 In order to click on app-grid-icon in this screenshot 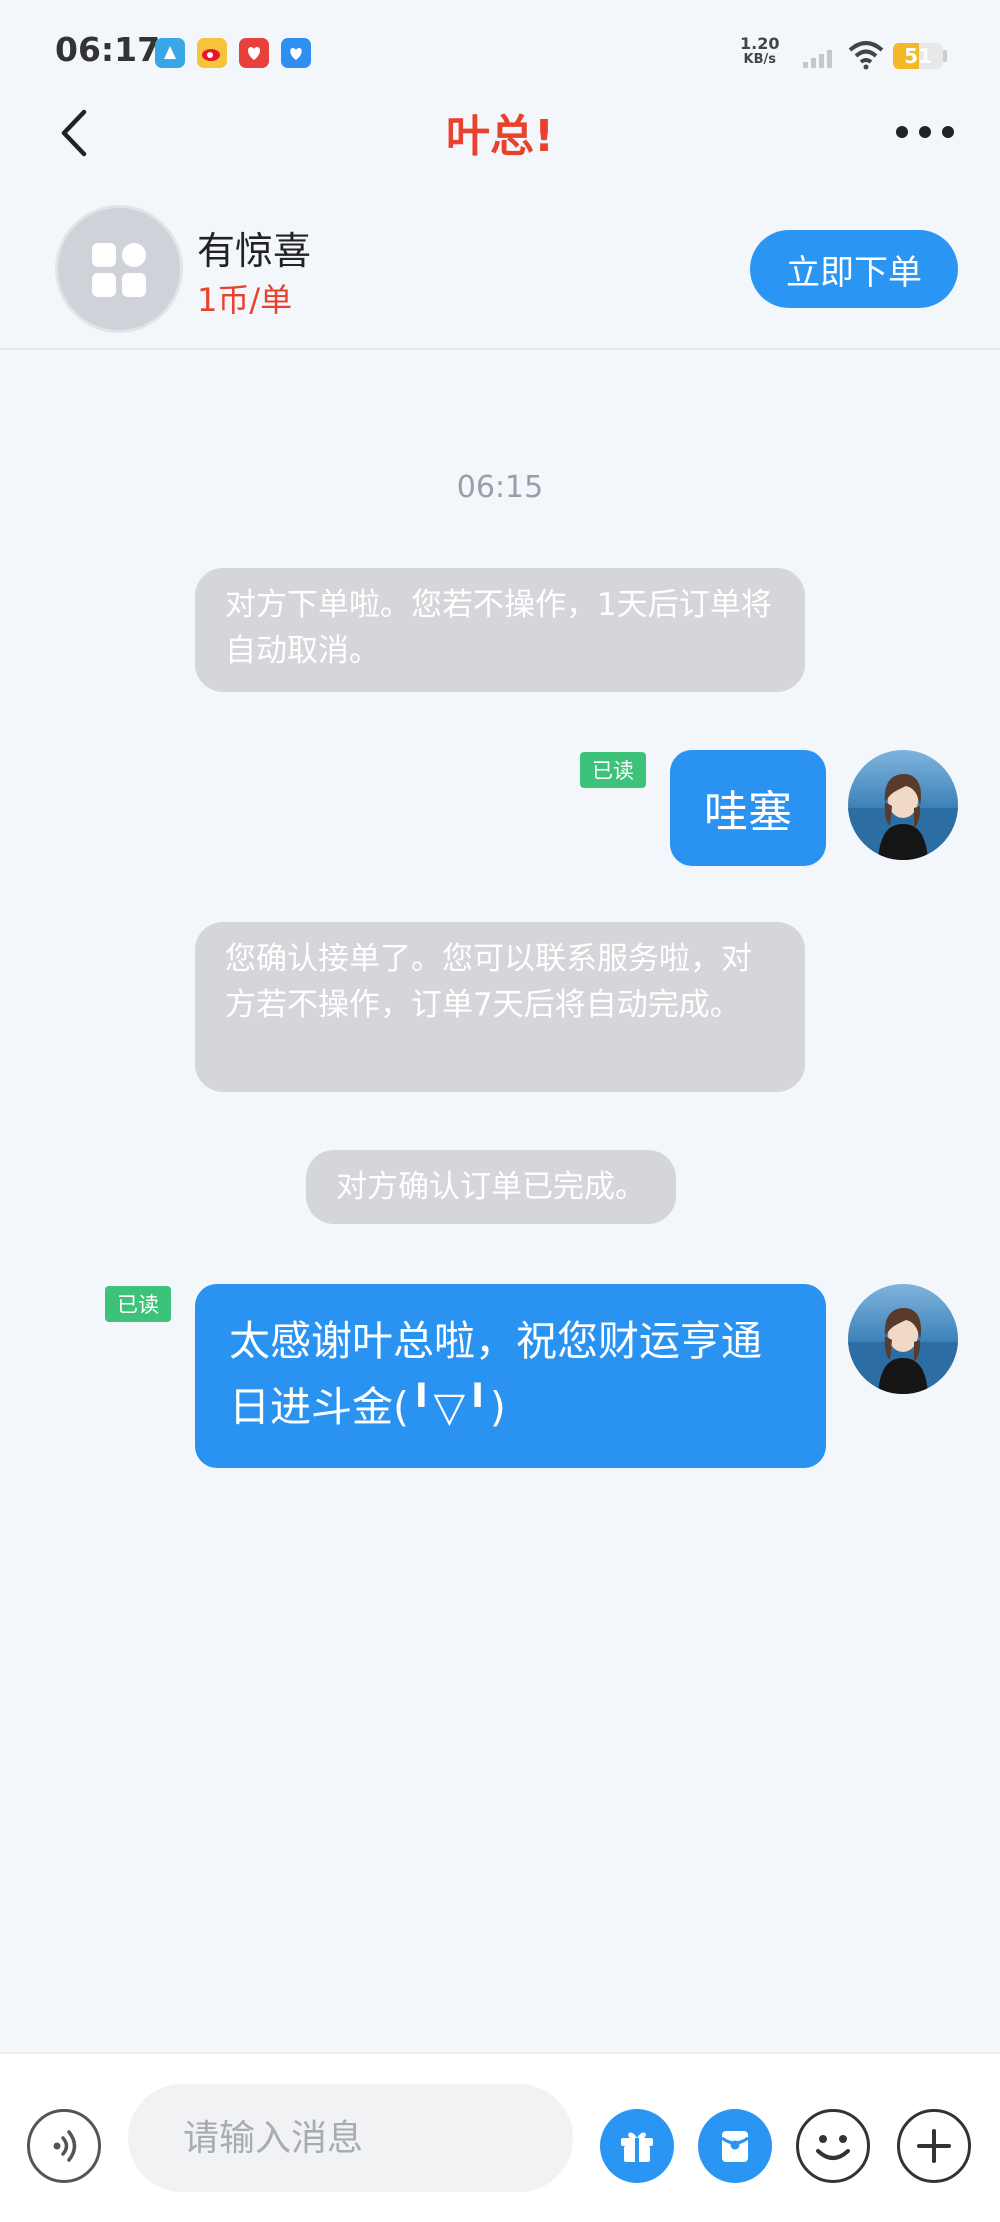, I will do `click(119, 270)`.